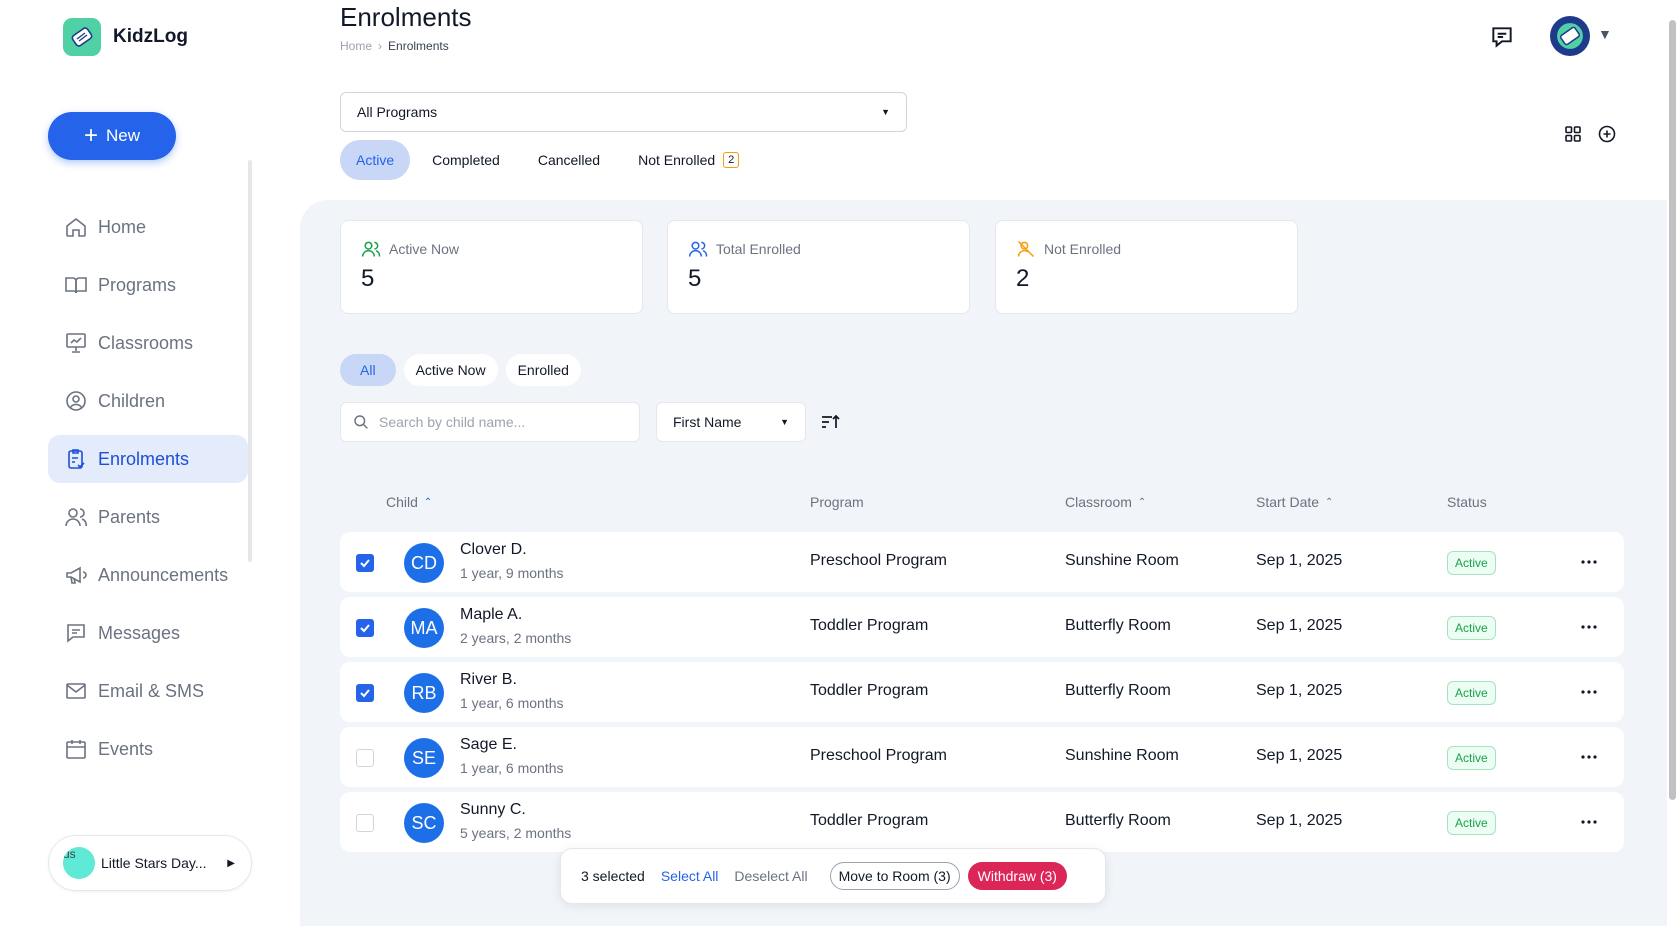 The width and height of the screenshot is (1680, 926). Describe the element at coordinates (1672, 410) in the screenshot. I see `page-scrollbar` at that location.